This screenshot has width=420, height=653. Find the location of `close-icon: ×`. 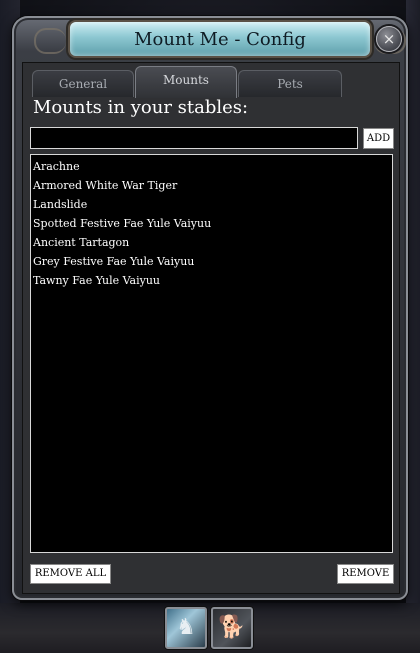

close-icon: × is located at coordinates (389, 39).